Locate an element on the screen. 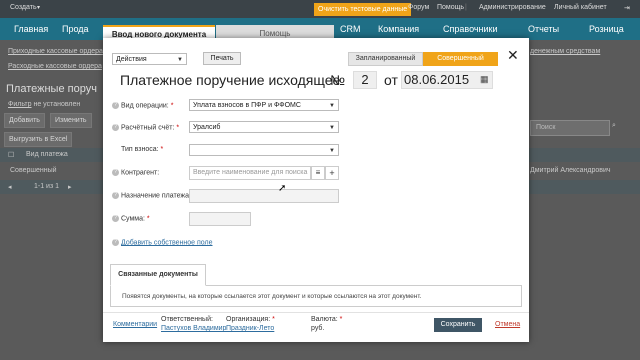 This screenshot has width=640, height=360. responsible-label: Ответственный: is located at coordinates (187, 319).